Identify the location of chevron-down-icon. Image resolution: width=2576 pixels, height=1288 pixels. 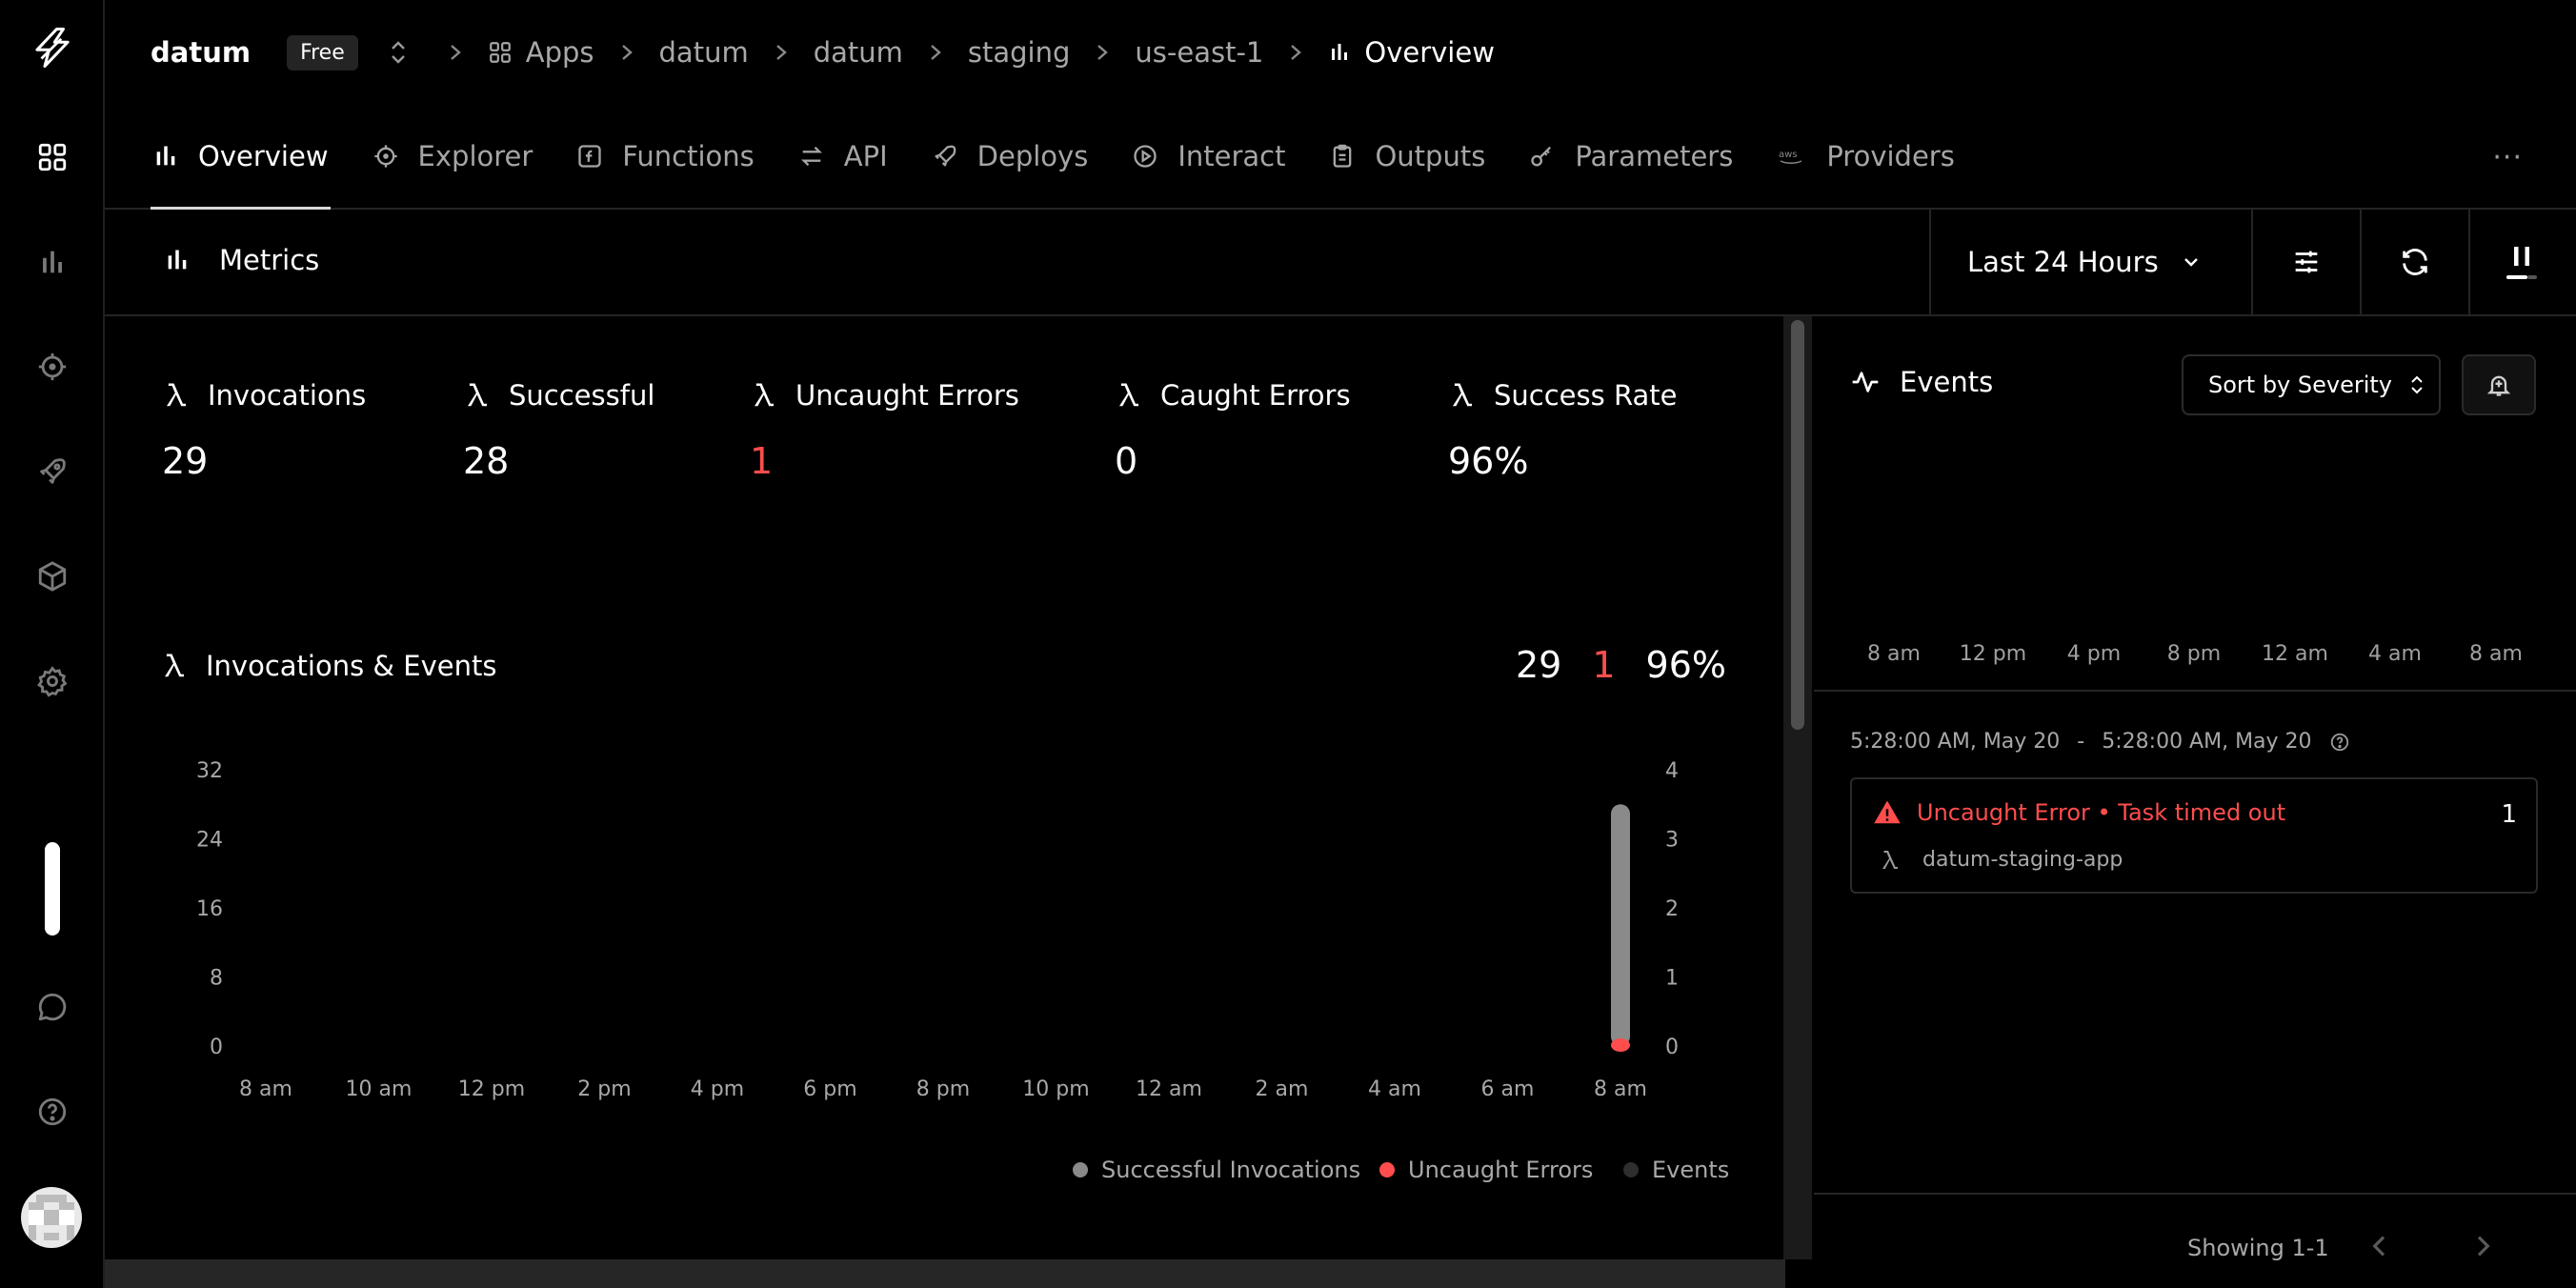
(2191, 262).